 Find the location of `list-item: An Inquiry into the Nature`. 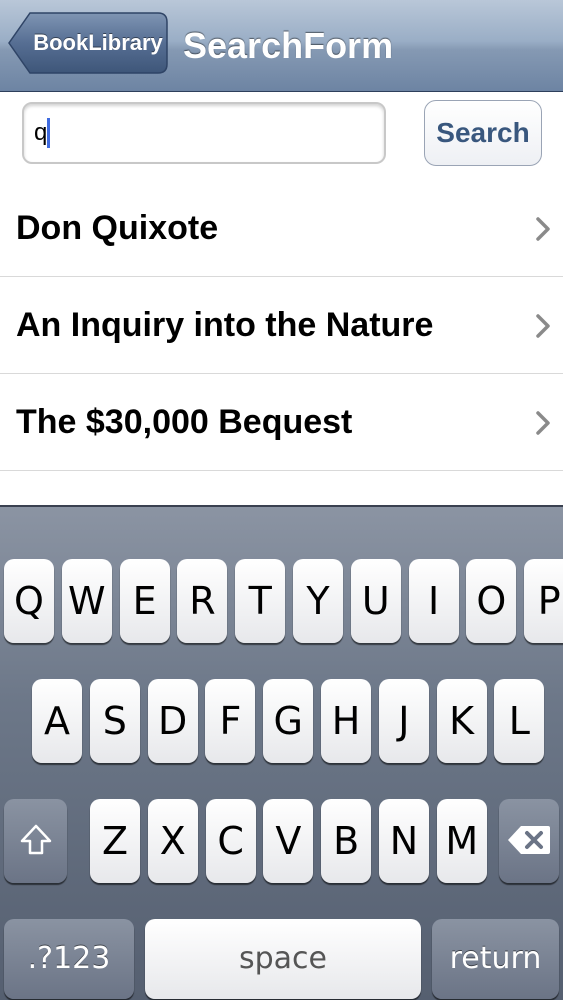

list-item: An Inquiry into the Nature is located at coordinates (281, 325).